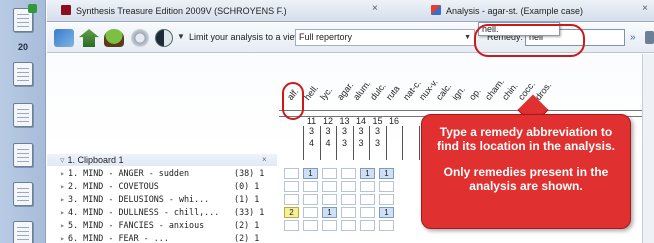  I want to click on chevron-down-icon: ▼, so click(181, 36).